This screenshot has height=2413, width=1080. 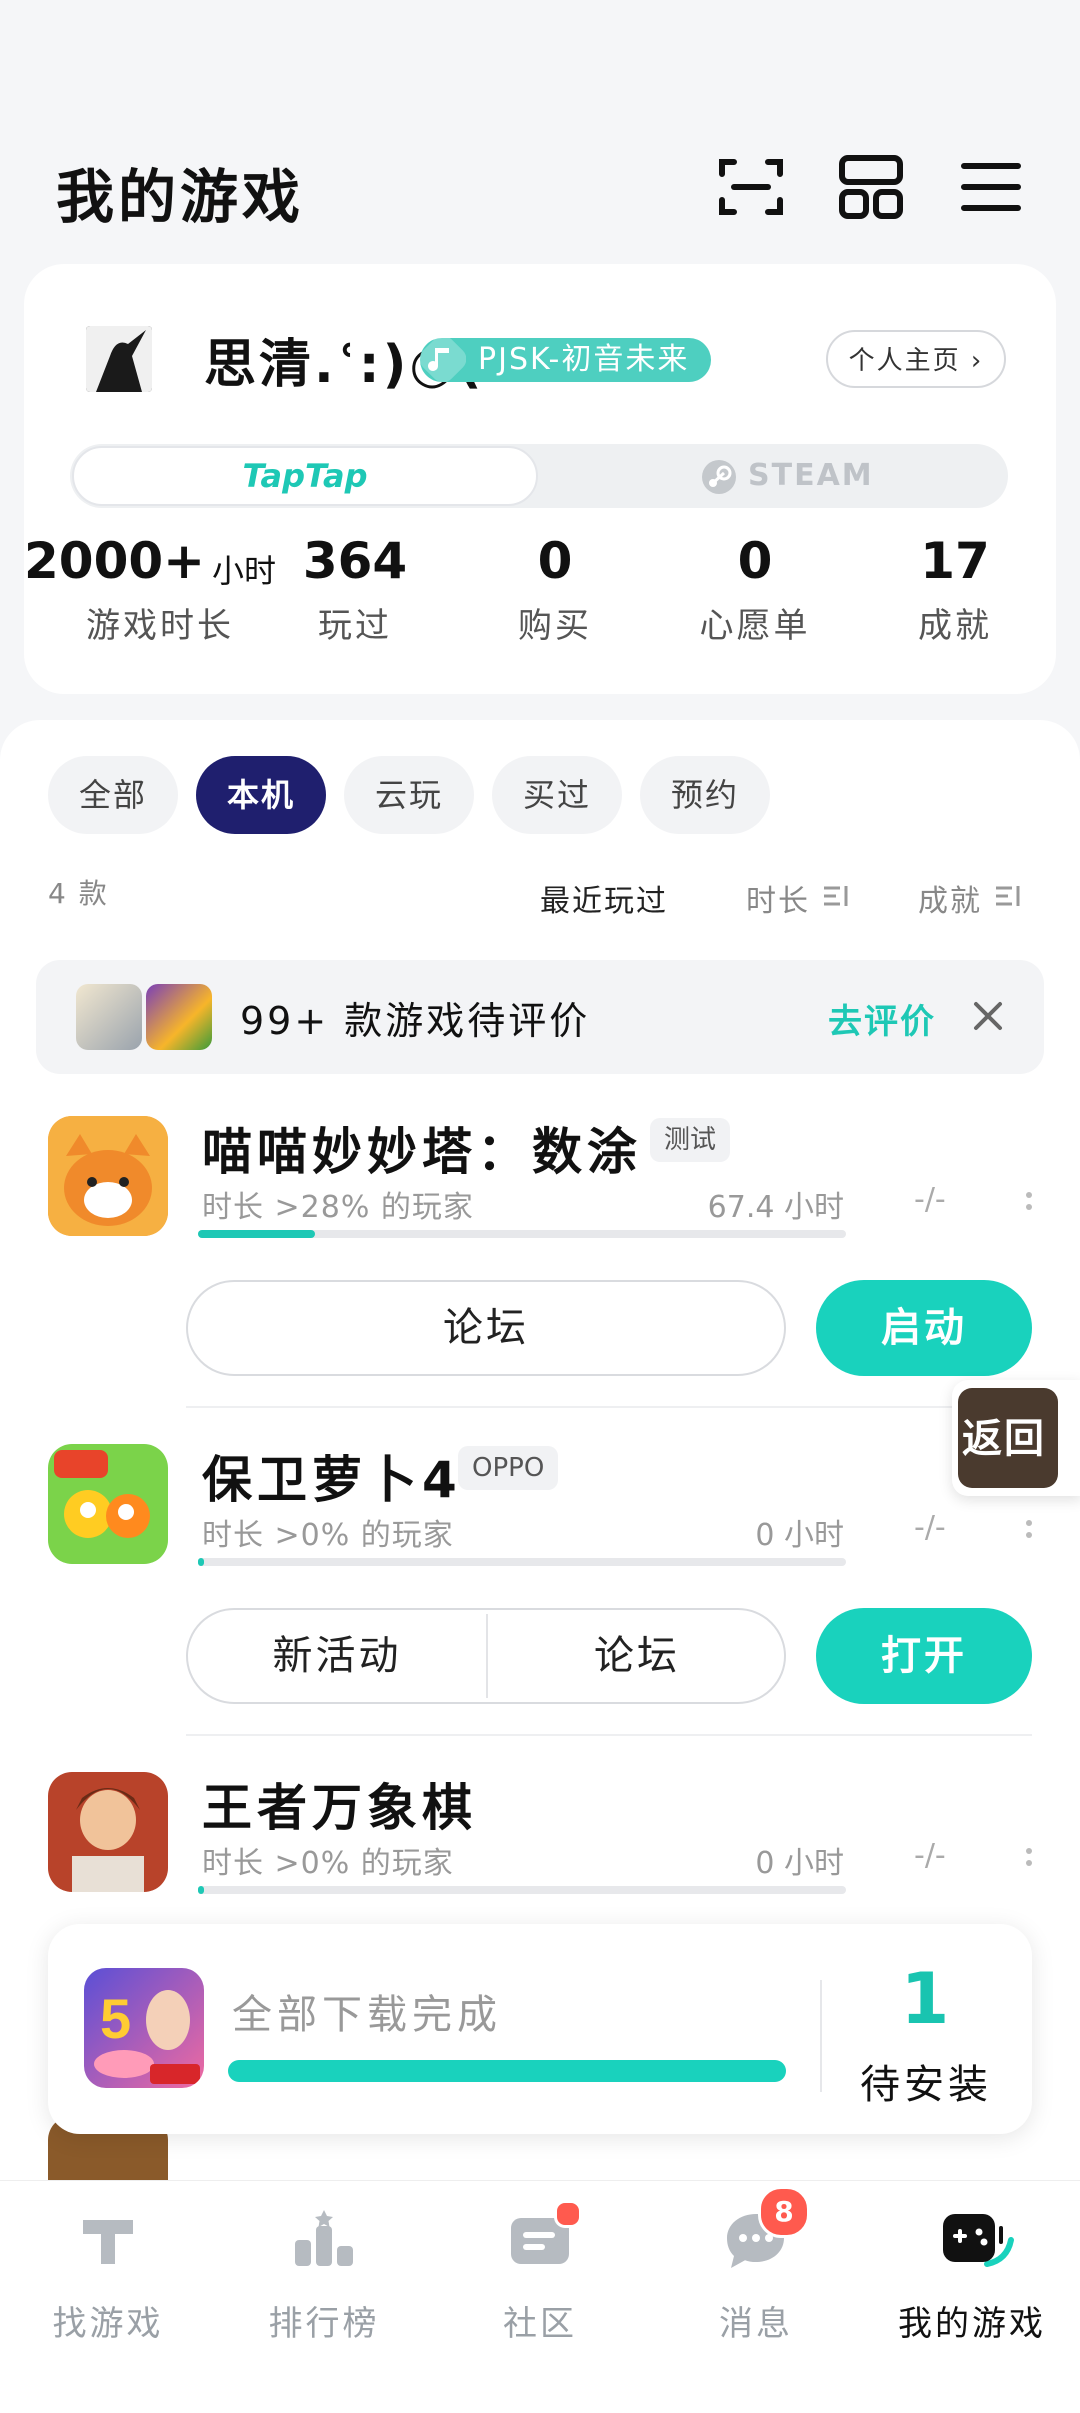 What do you see at coordinates (988, 1016) in the screenshot?
I see `close-icon` at bounding box center [988, 1016].